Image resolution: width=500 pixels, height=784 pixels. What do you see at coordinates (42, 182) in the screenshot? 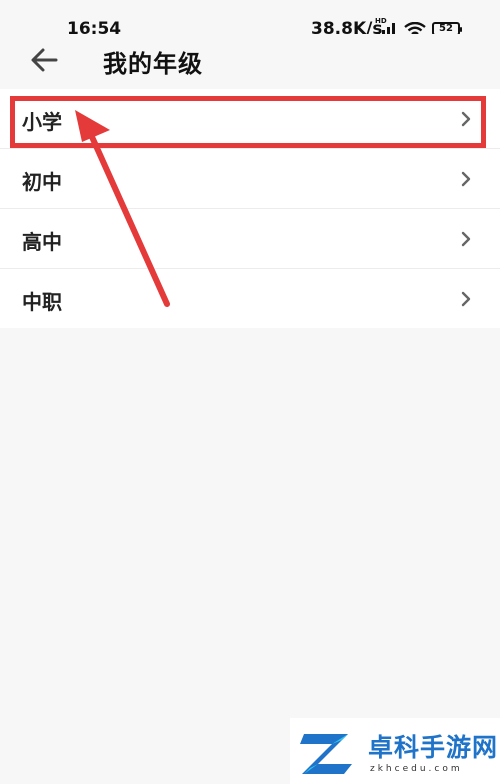
I see `list-item-label: 初中` at bounding box center [42, 182].